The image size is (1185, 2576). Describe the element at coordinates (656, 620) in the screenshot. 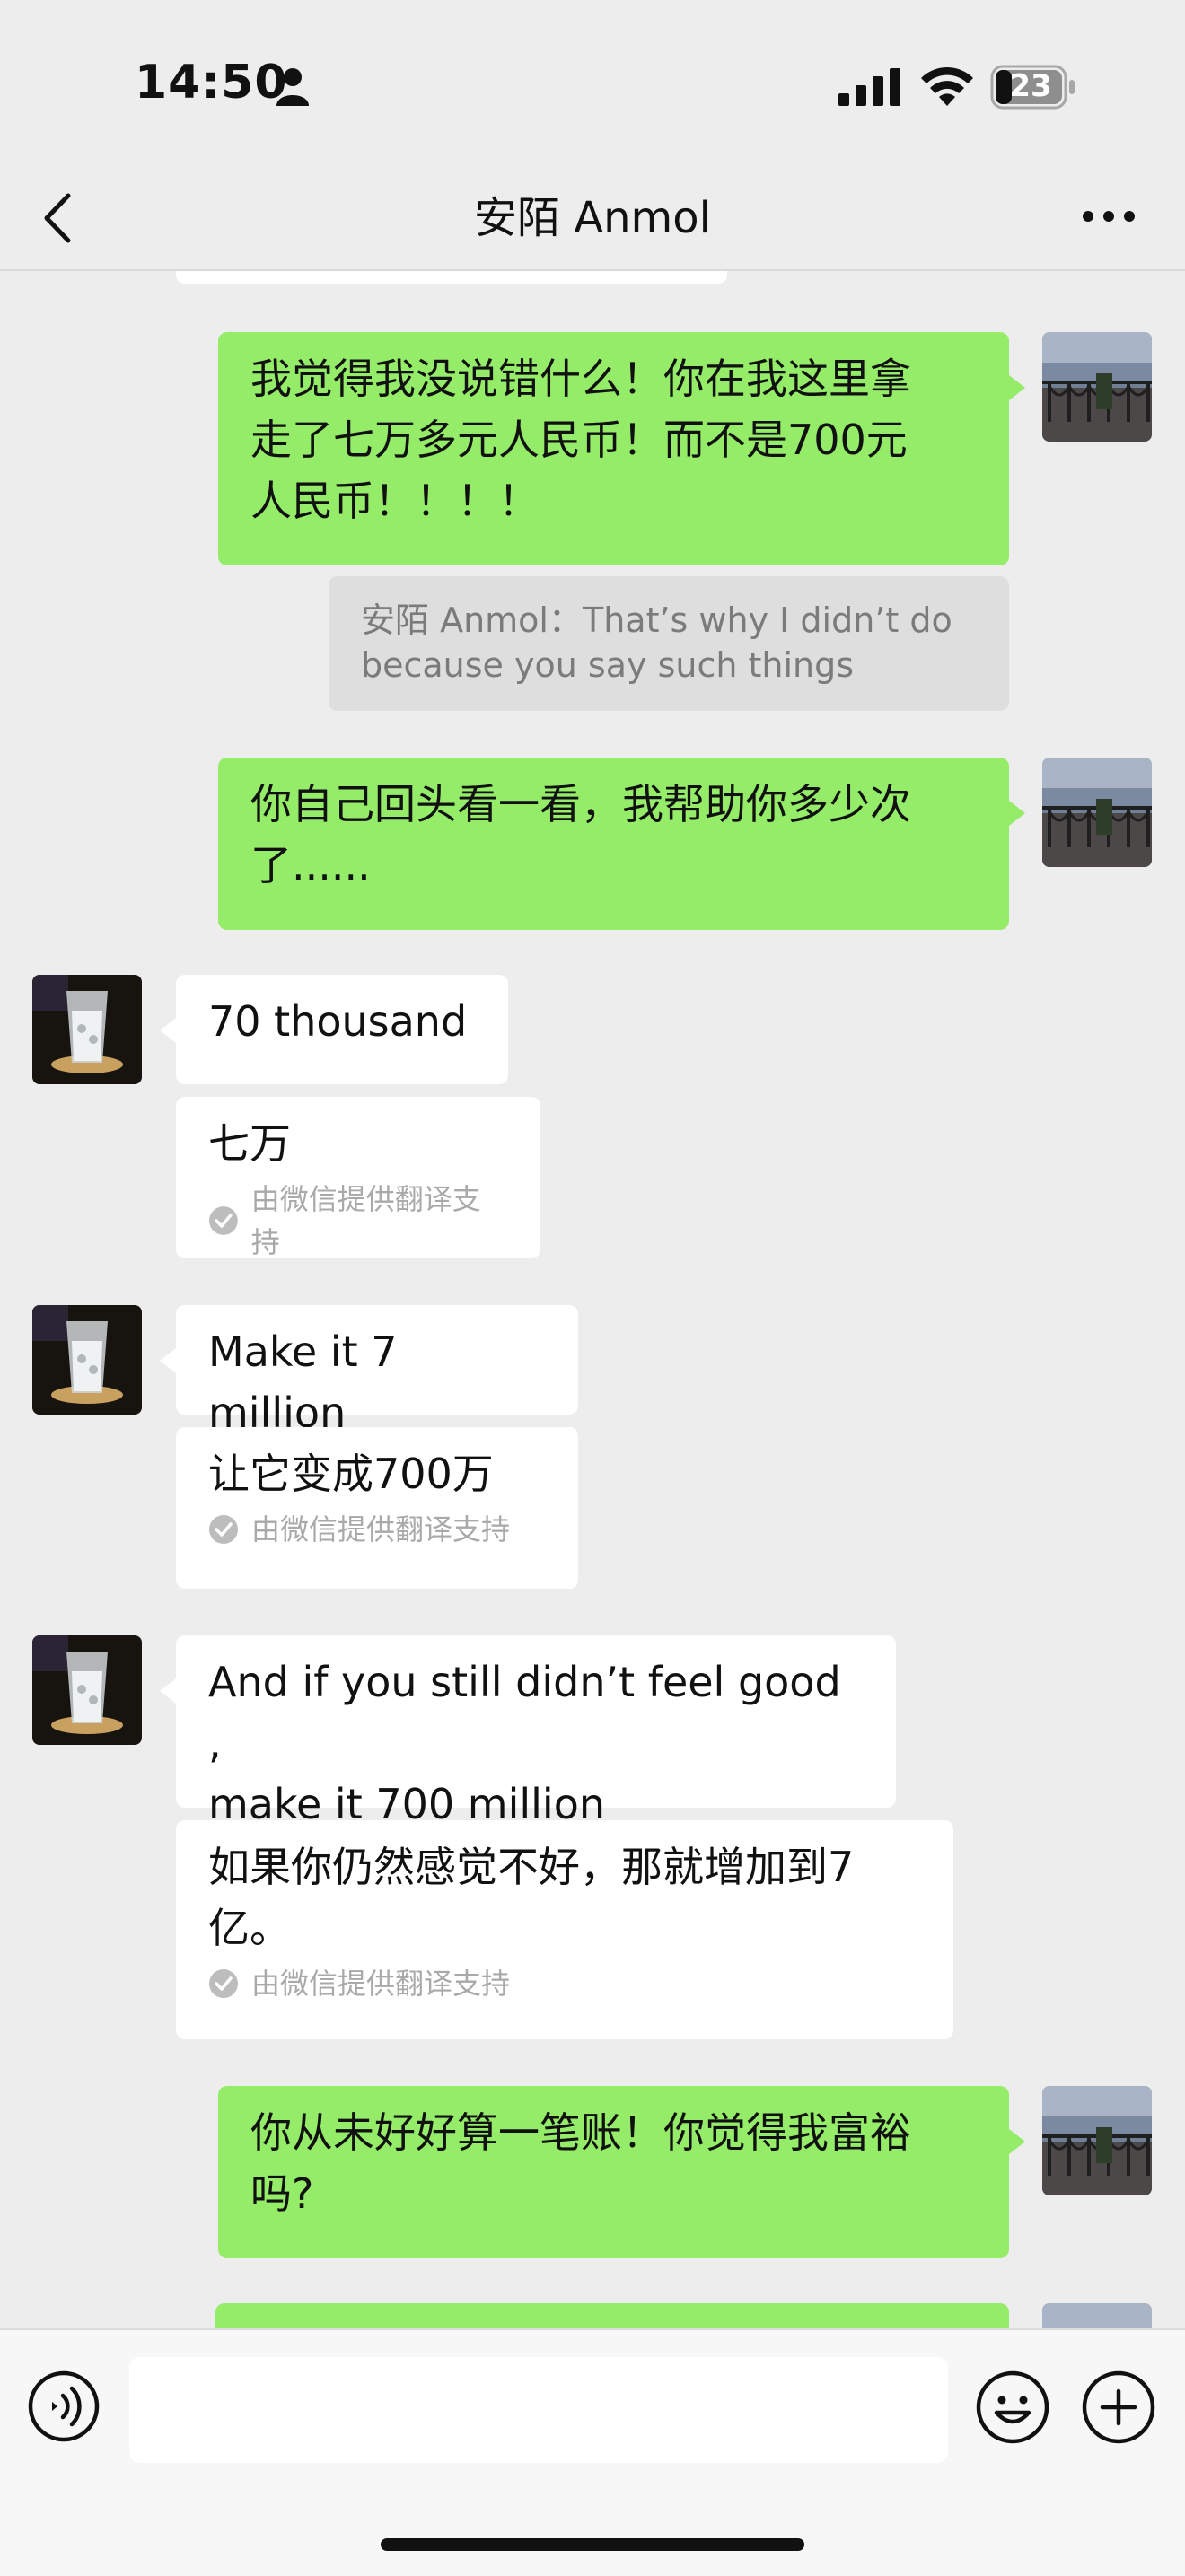

I see `quote-text-line: 安陌 Anmol：That’s why I didn’t do` at that location.